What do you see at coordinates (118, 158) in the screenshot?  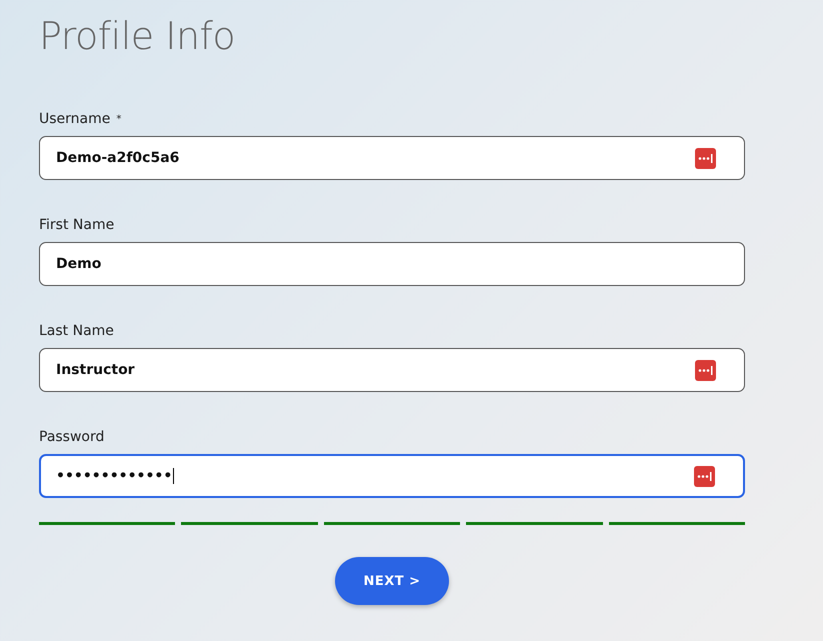 I see `field-value: Demo-a2f0c5a6` at bounding box center [118, 158].